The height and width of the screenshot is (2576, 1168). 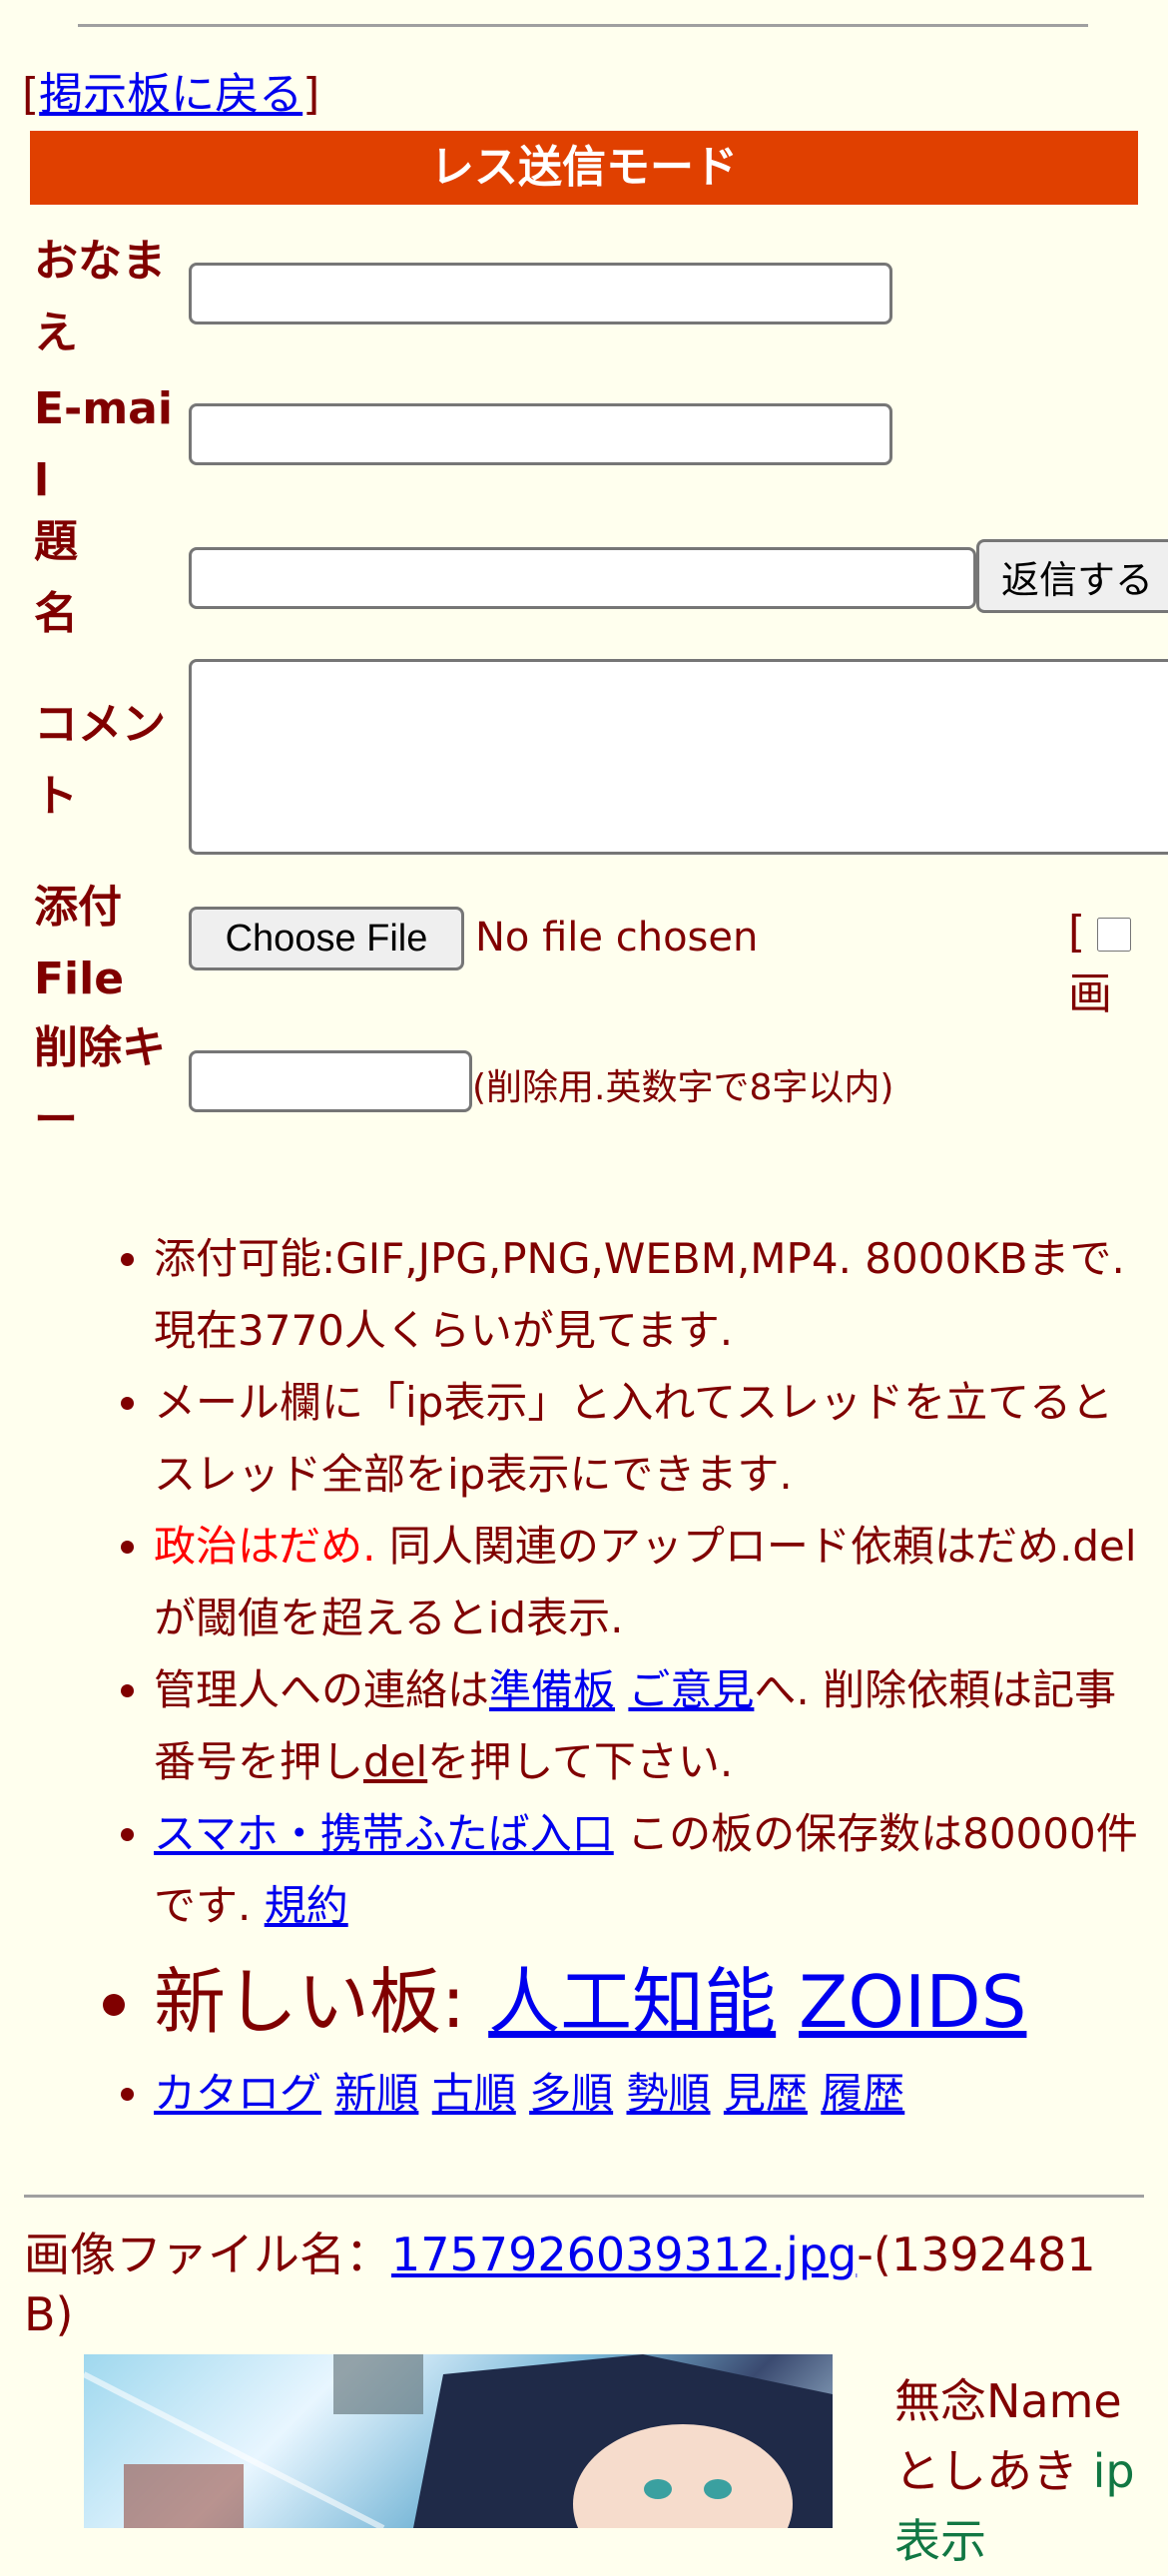 I want to click on back-to-board-link: 掲示板に戻る, so click(x=170, y=94).